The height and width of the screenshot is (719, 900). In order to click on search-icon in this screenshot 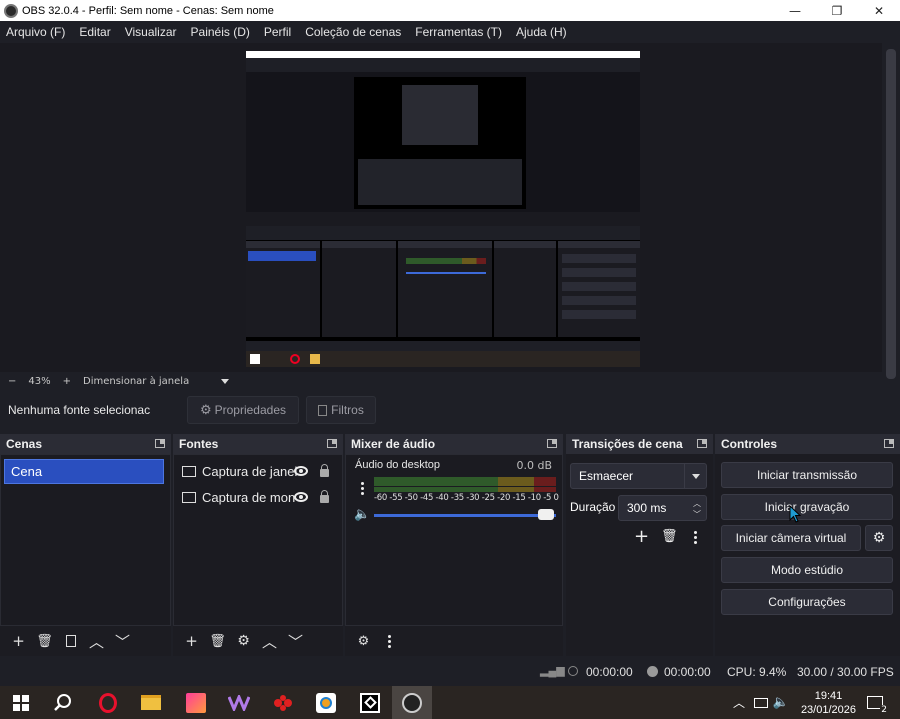, I will do `click(63, 702)`.